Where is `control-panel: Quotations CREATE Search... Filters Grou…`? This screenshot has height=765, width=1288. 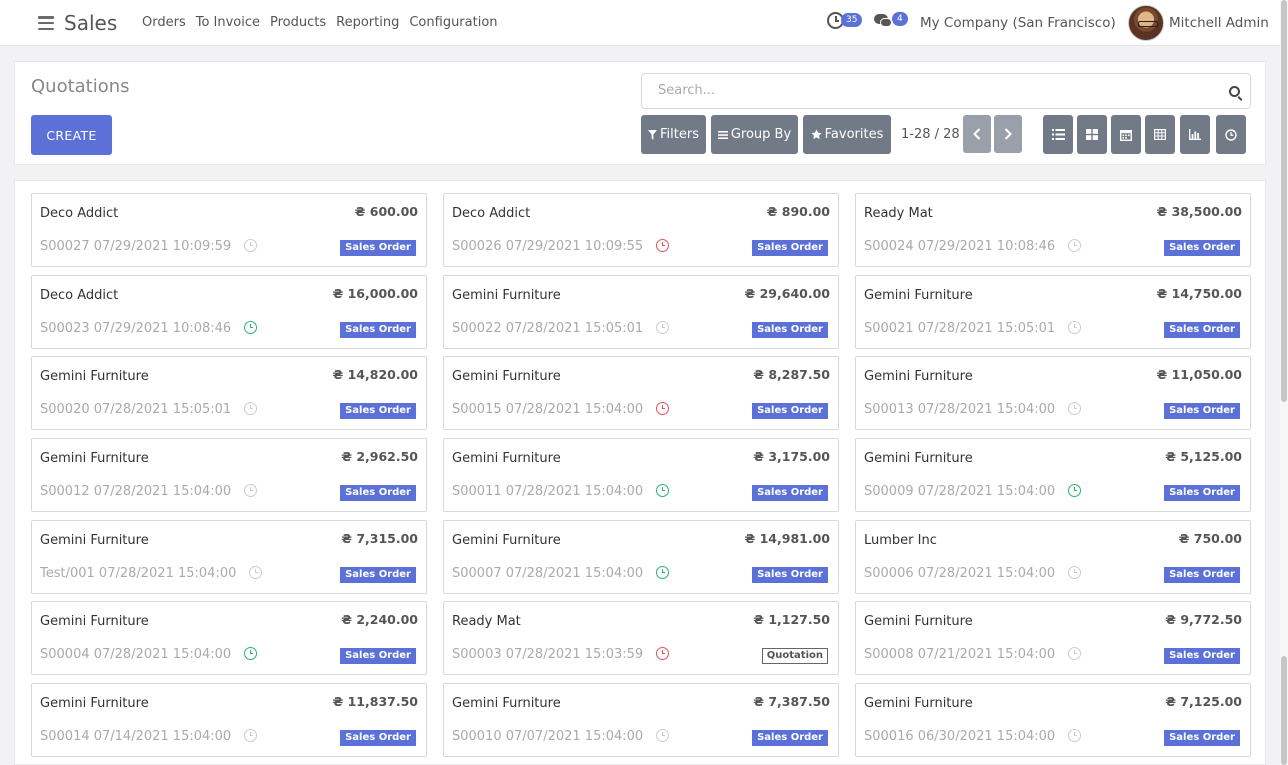 control-panel: Quotations CREATE Search... Filters Grou… is located at coordinates (640, 113).